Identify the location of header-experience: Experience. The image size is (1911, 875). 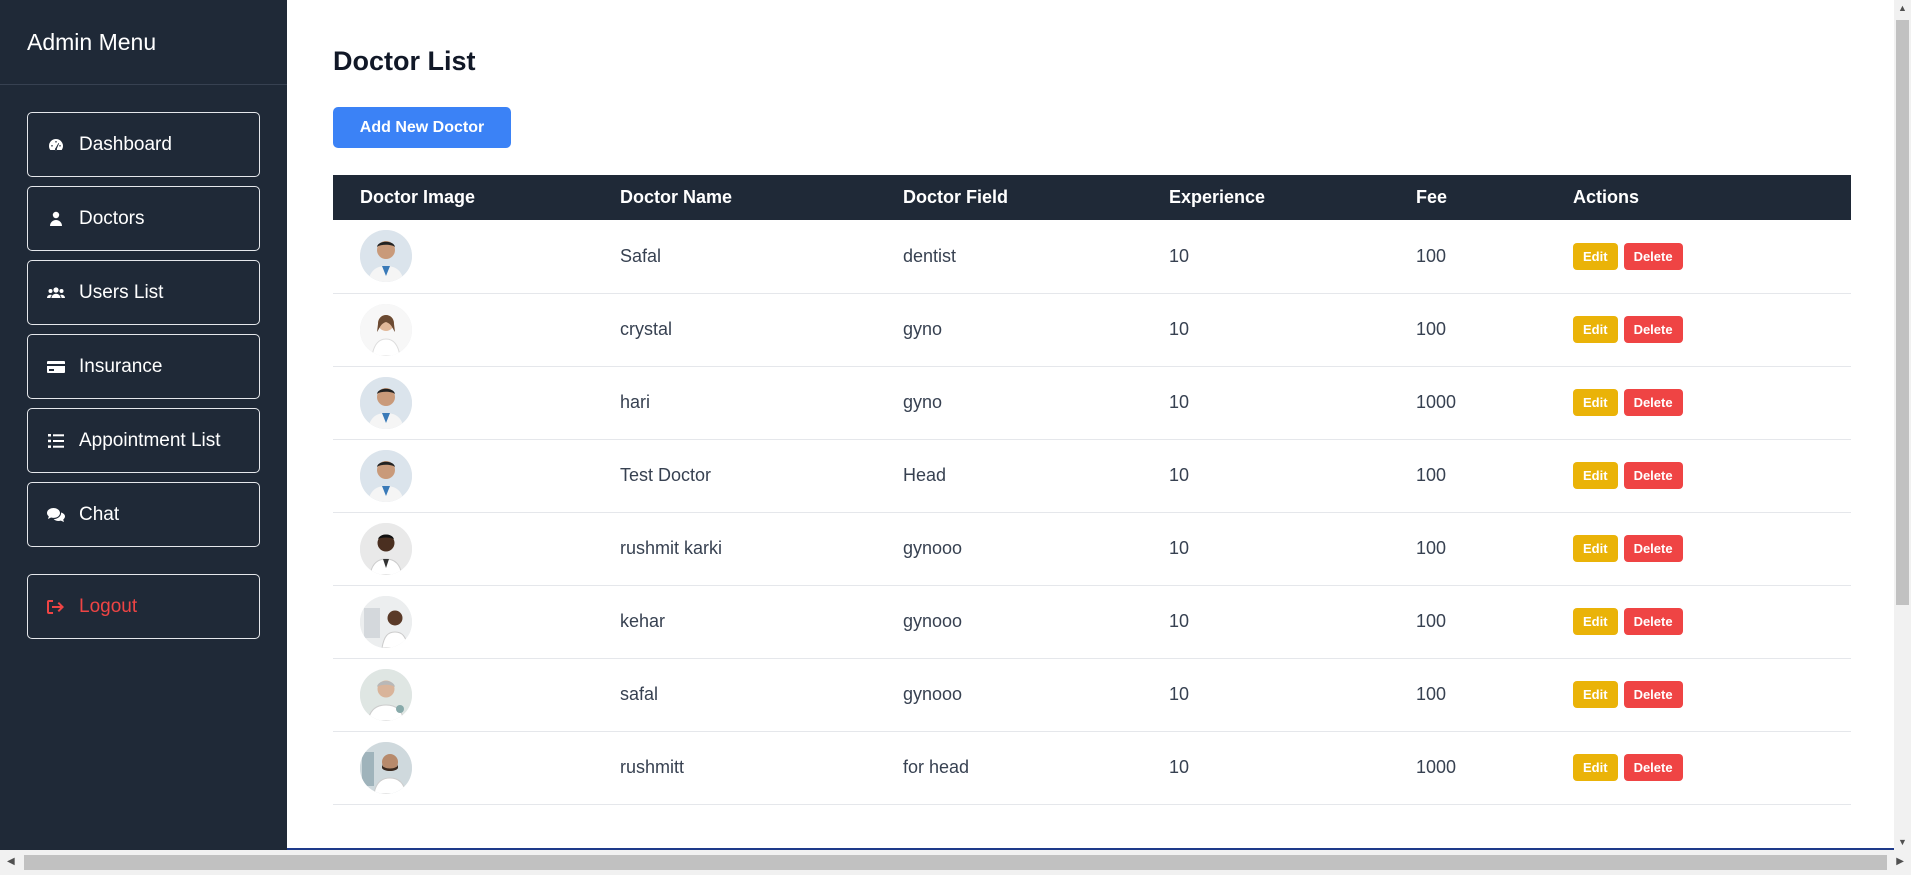
(1217, 197).